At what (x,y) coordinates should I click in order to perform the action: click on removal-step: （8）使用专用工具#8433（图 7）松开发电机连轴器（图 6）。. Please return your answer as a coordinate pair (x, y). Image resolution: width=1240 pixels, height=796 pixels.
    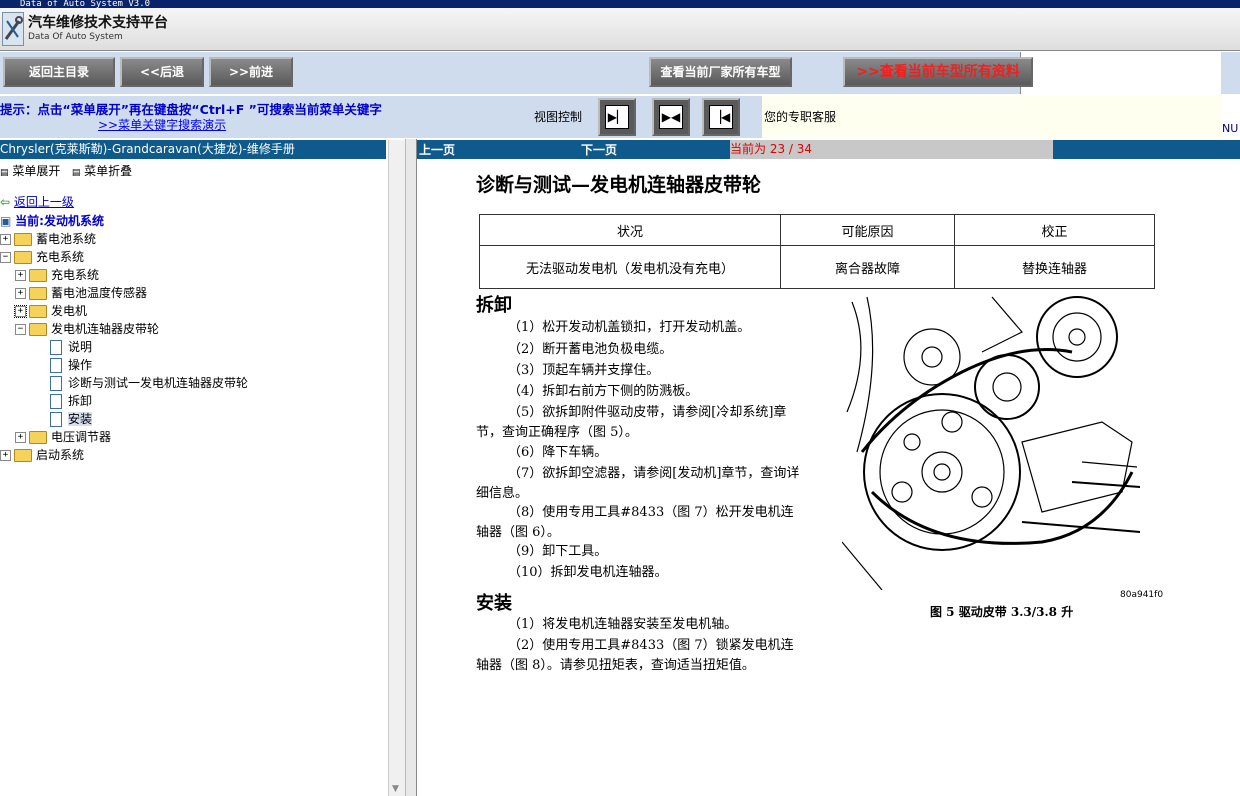
    Looking at the image, I should click on (635, 522).